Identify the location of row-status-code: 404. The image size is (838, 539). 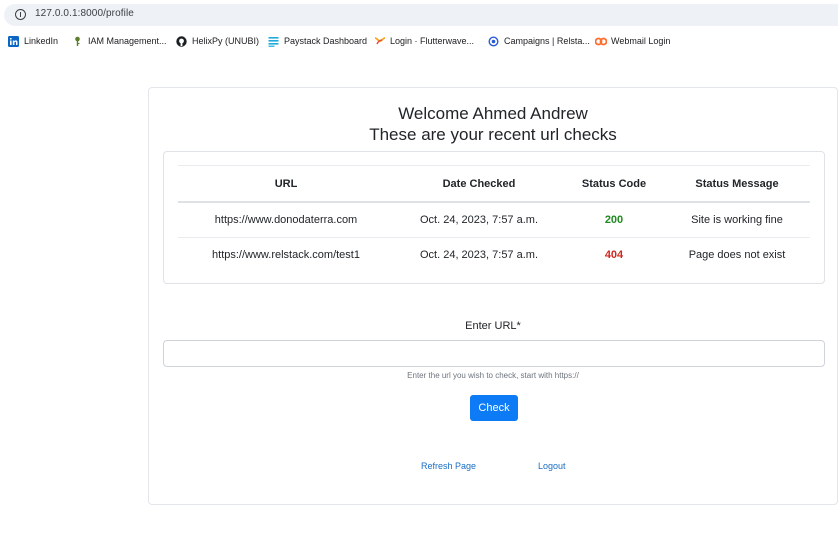
(614, 254).